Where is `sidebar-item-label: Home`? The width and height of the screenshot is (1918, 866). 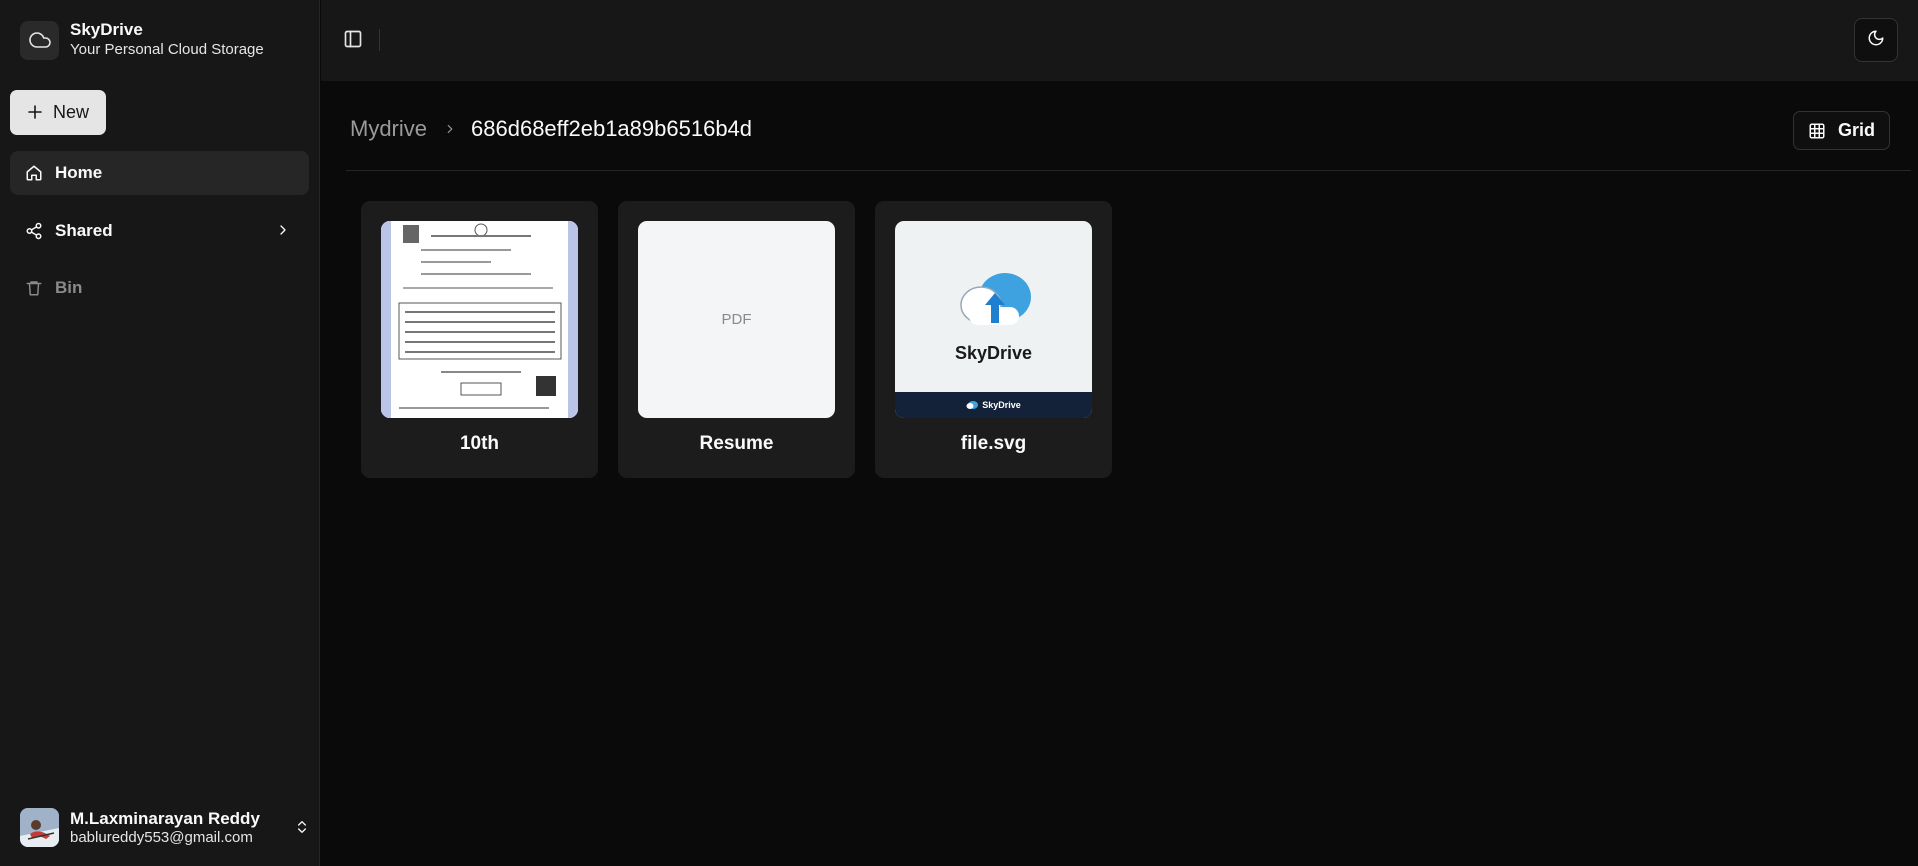
sidebar-item-label: Home is located at coordinates (79, 172).